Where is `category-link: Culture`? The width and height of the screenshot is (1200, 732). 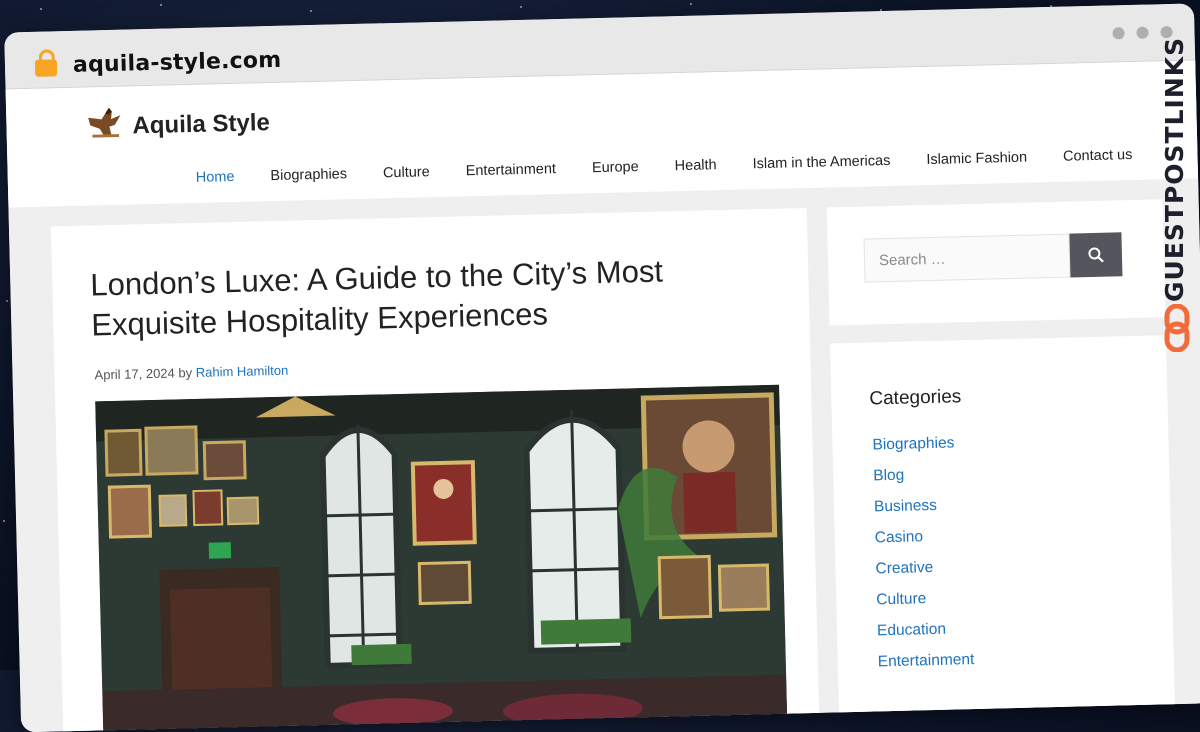
category-link: Culture is located at coordinates (924, 605).